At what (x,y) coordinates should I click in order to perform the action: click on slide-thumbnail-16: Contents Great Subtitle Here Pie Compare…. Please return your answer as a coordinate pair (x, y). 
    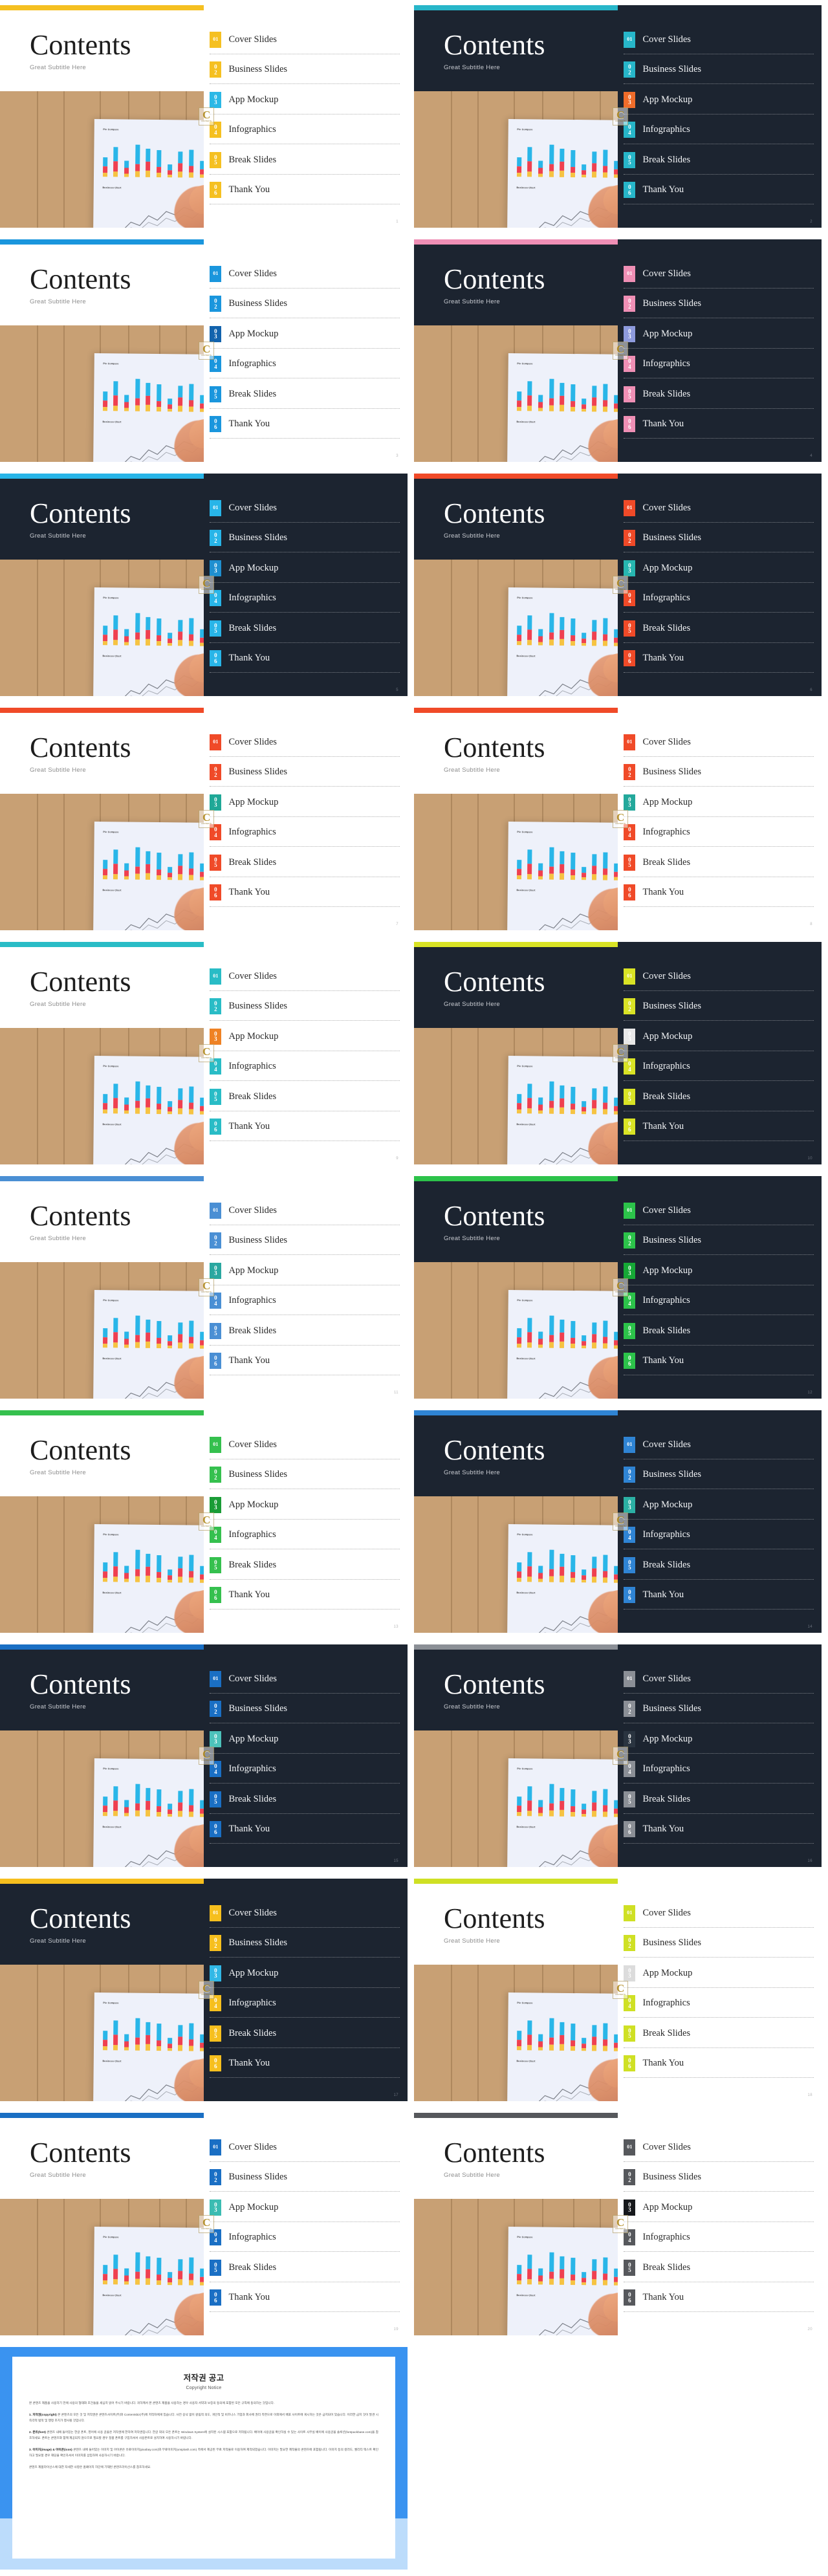
    Looking at the image, I should click on (621, 1756).